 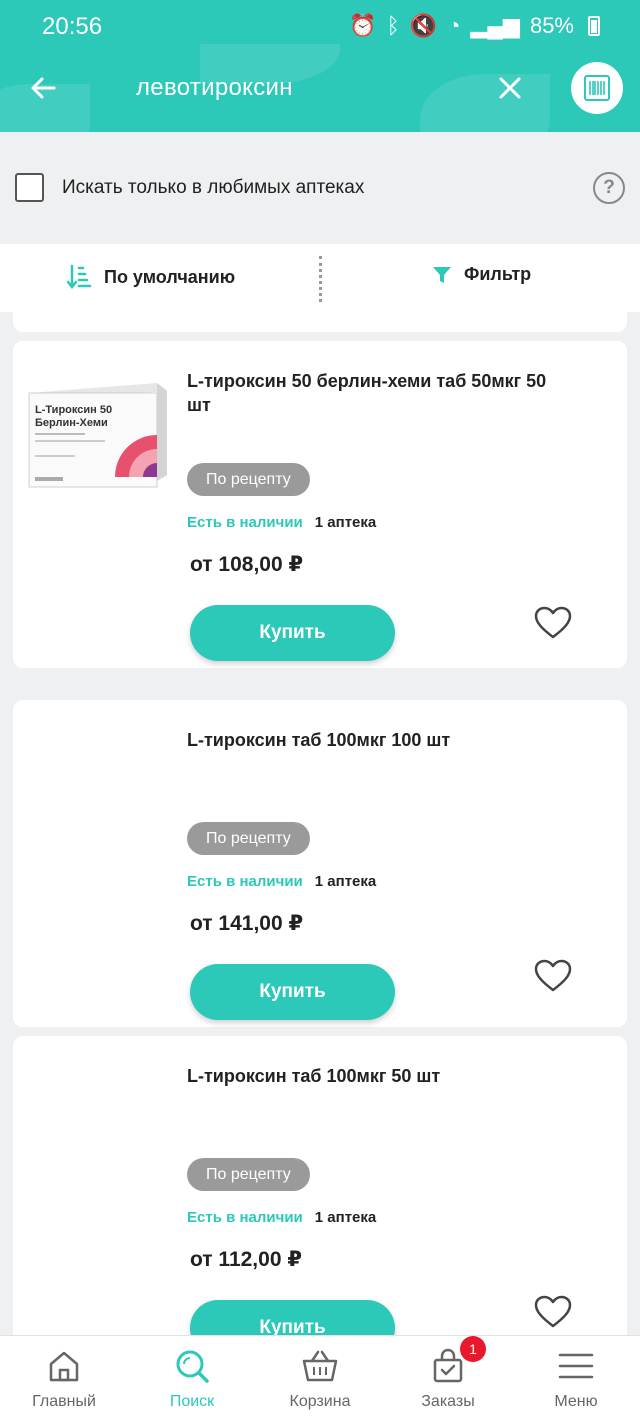 What do you see at coordinates (377, 1076) in the screenshot?
I see `product-title: L-тироксин таб 100мкг 50 шт` at bounding box center [377, 1076].